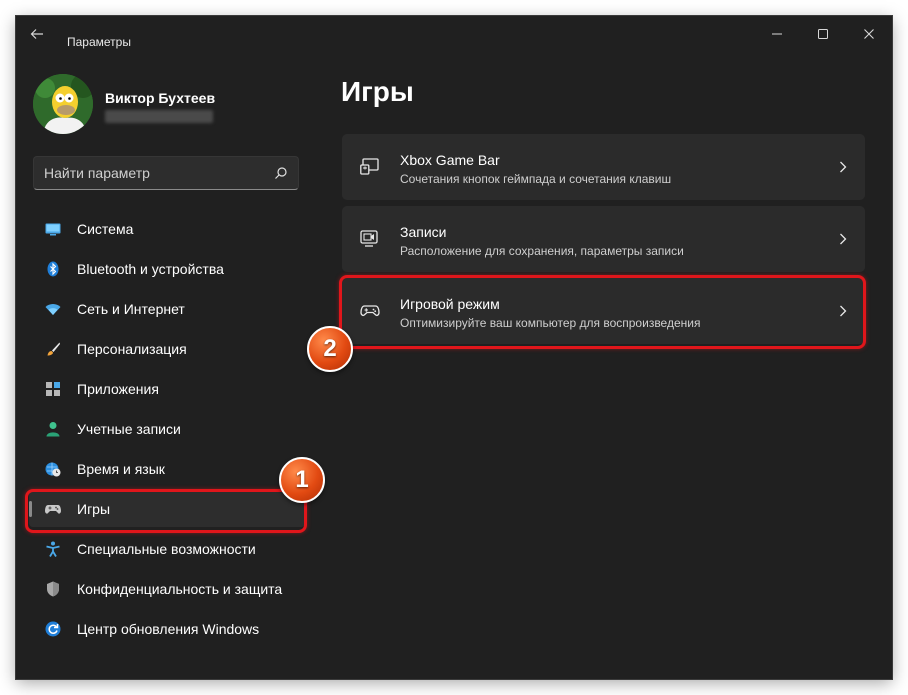 Image resolution: width=908 pixels, height=695 pixels. I want to click on sidebar-item-label: Центр обновления Windows, so click(168, 629).